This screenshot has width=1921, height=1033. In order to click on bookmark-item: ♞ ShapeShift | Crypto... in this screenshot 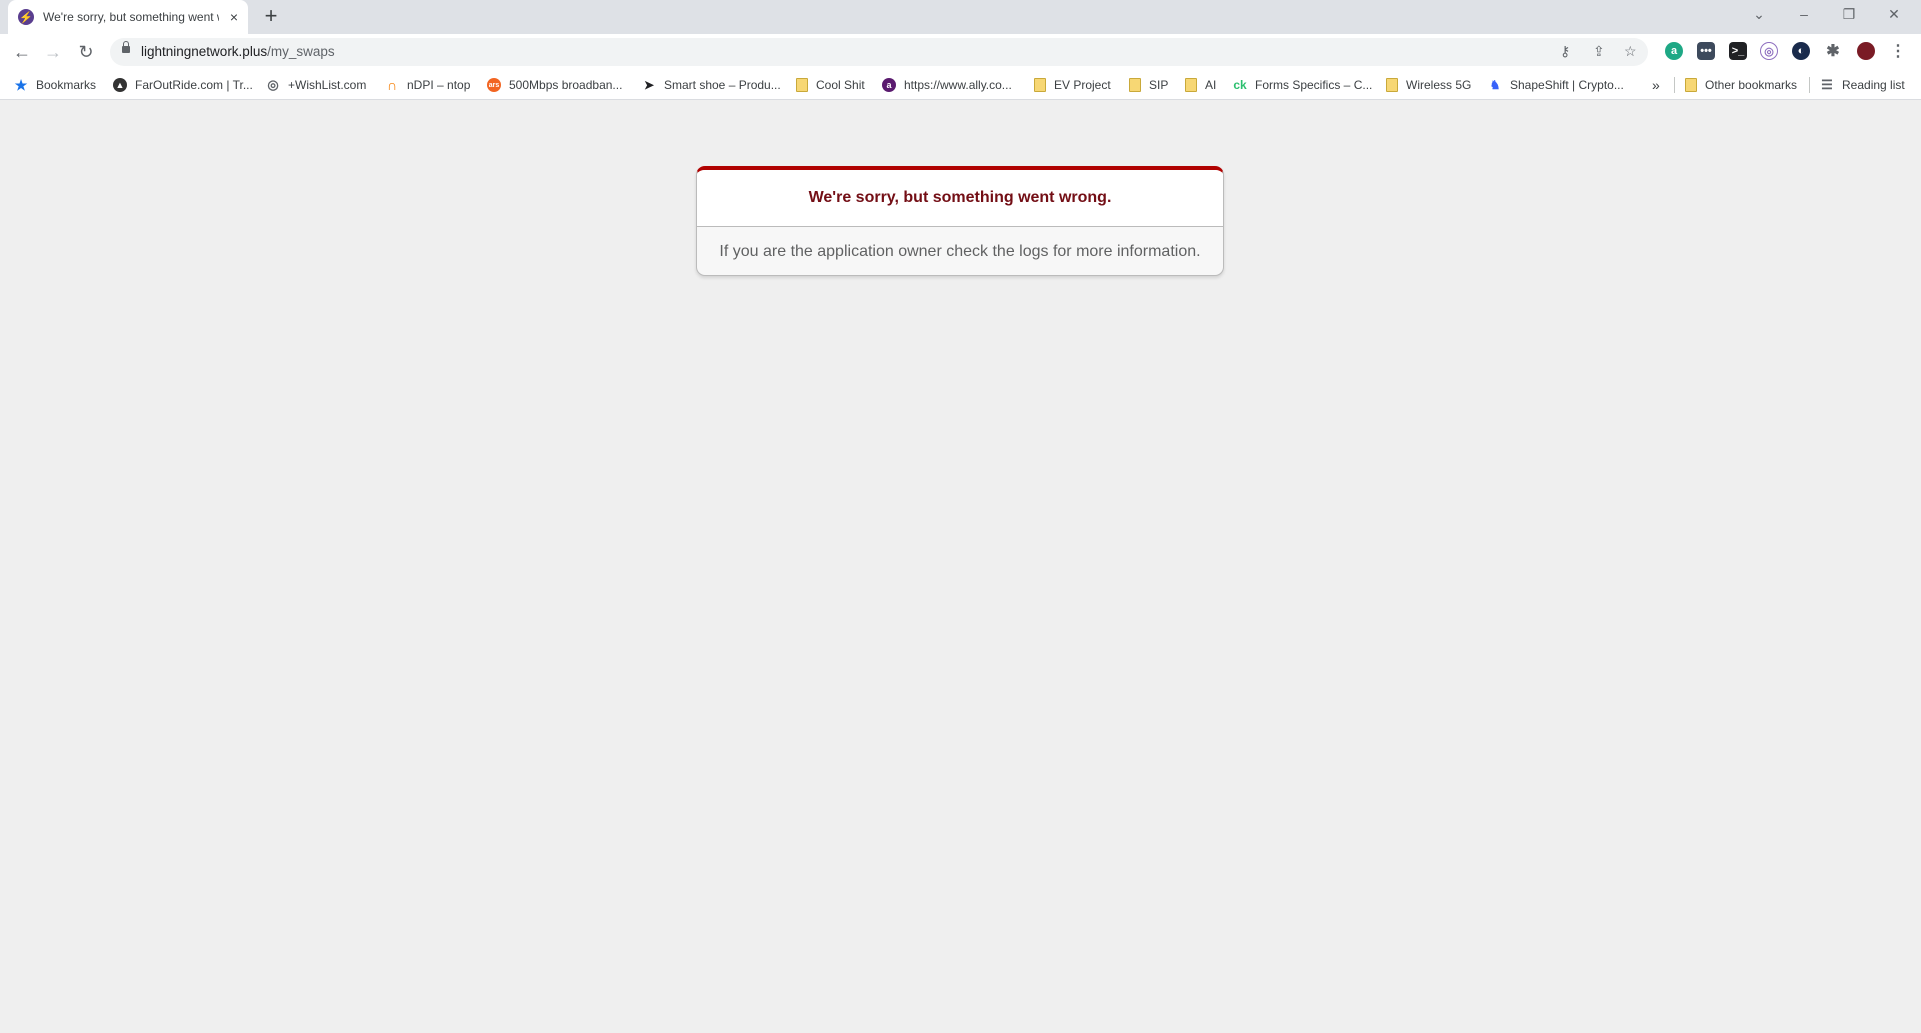, I will do `click(1556, 85)`.